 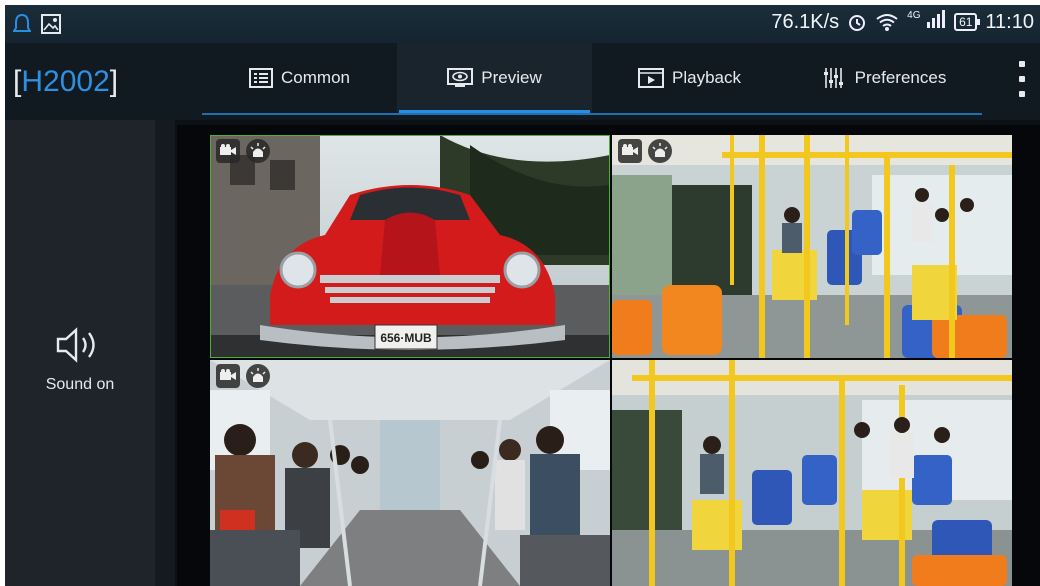 What do you see at coordinates (902, 22) in the screenshot?
I see `status-right: 76.1K/s 4G 61 11:10` at bounding box center [902, 22].